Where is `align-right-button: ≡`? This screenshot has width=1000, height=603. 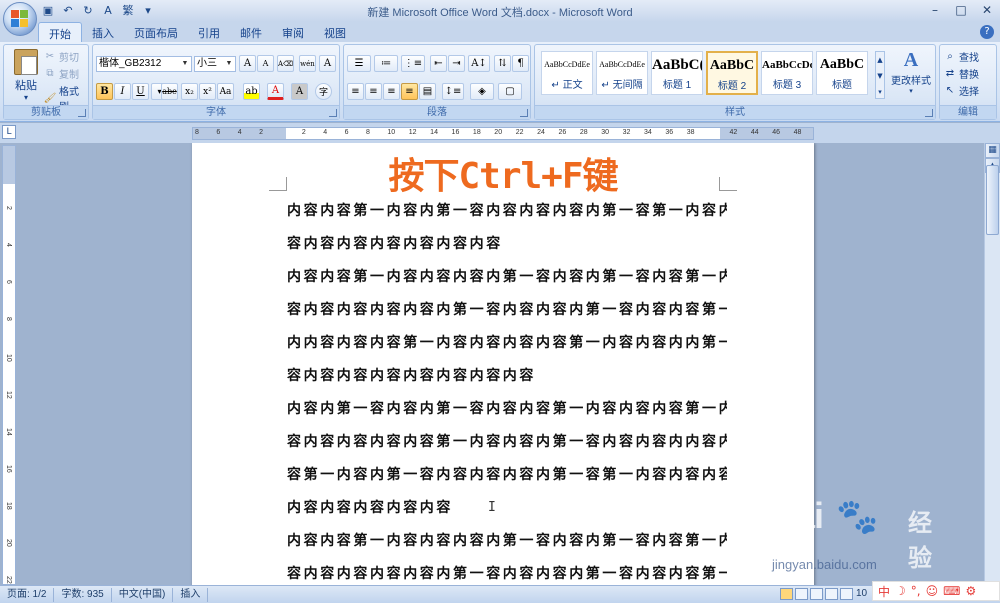
align-right-button: ≡ is located at coordinates (391, 91).